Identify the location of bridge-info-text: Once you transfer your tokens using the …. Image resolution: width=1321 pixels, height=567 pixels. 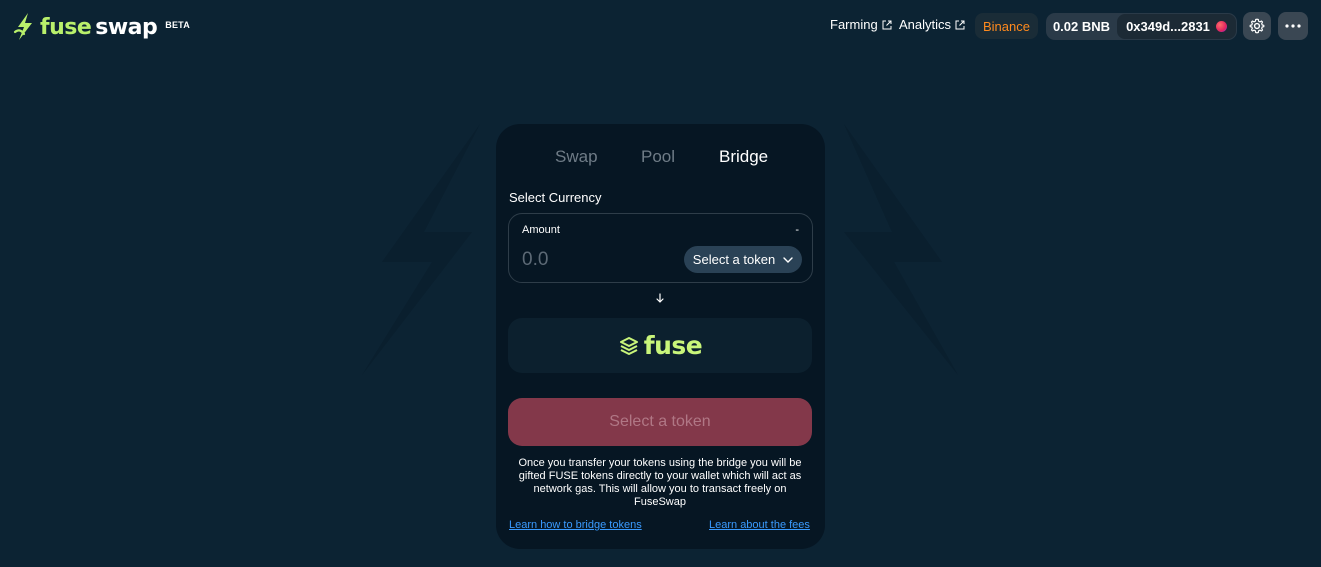
(660, 482).